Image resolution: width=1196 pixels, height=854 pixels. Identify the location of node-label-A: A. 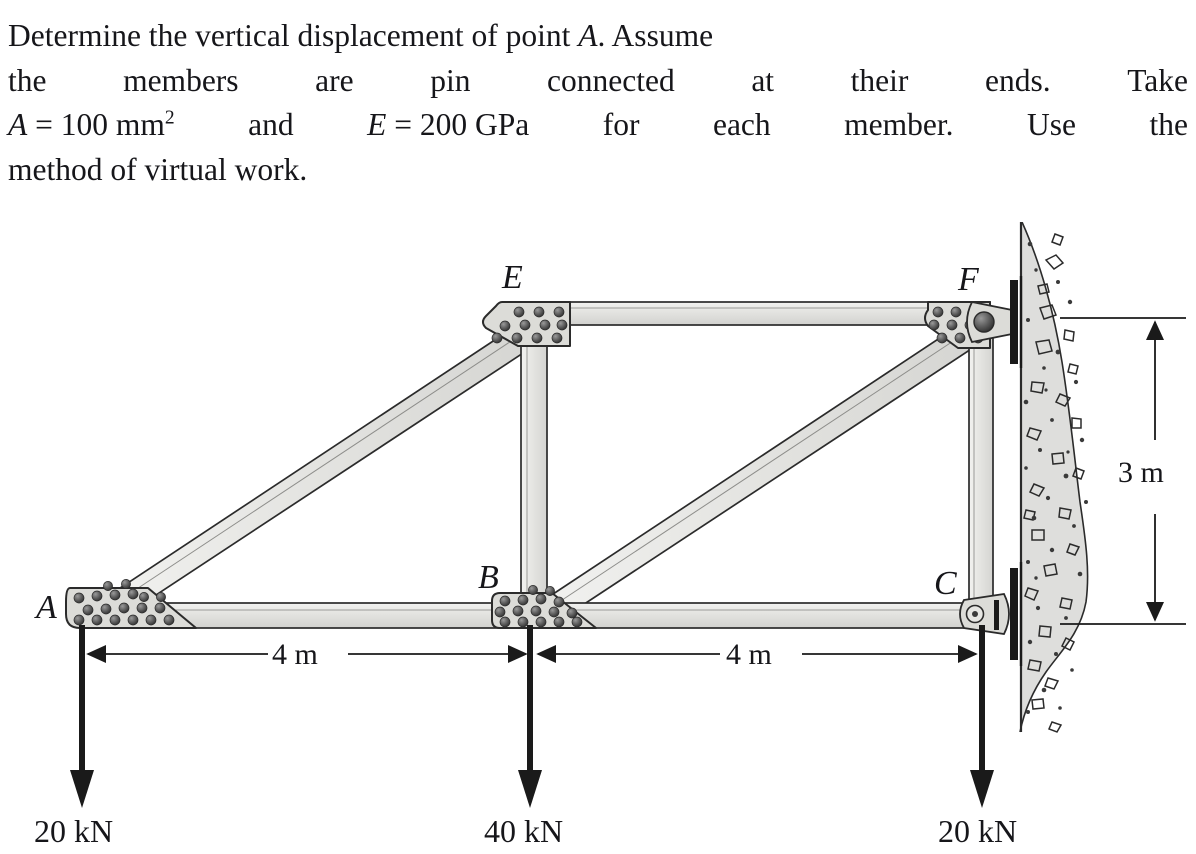
(45, 607).